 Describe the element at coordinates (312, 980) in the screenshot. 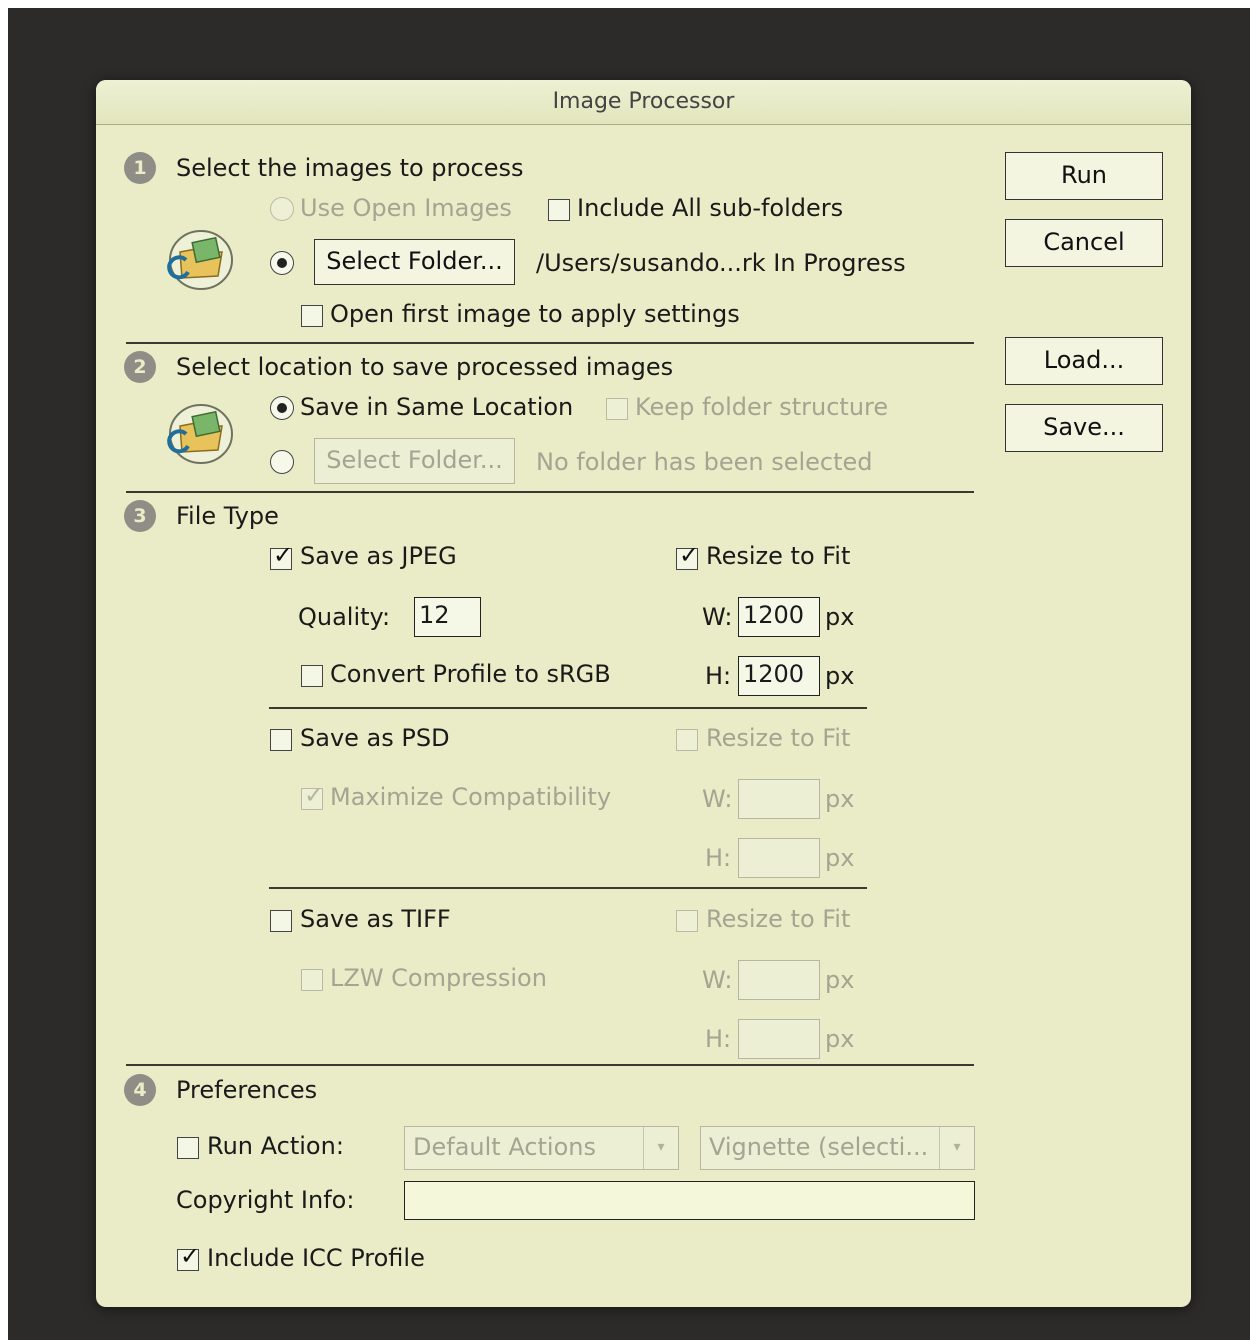

I see `lzw-compression-checkbox` at that location.